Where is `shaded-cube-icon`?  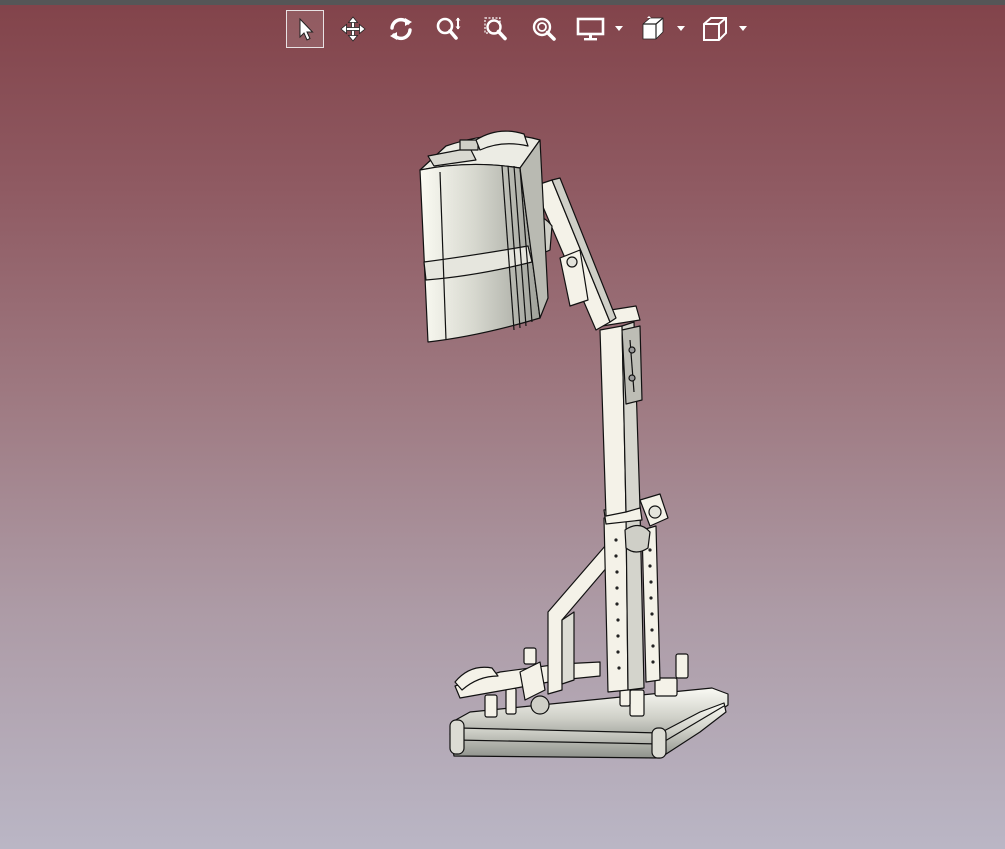
shaded-cube-icon is located at coordinates (653, 29).